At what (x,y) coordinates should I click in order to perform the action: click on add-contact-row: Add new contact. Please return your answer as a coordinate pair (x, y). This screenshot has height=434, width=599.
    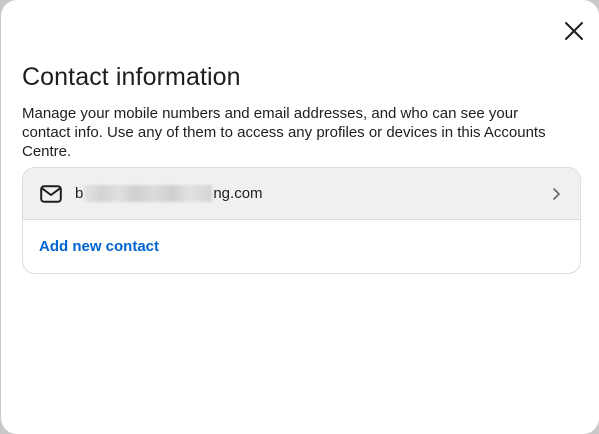
    Looking at the image, I should click on (301, 246).